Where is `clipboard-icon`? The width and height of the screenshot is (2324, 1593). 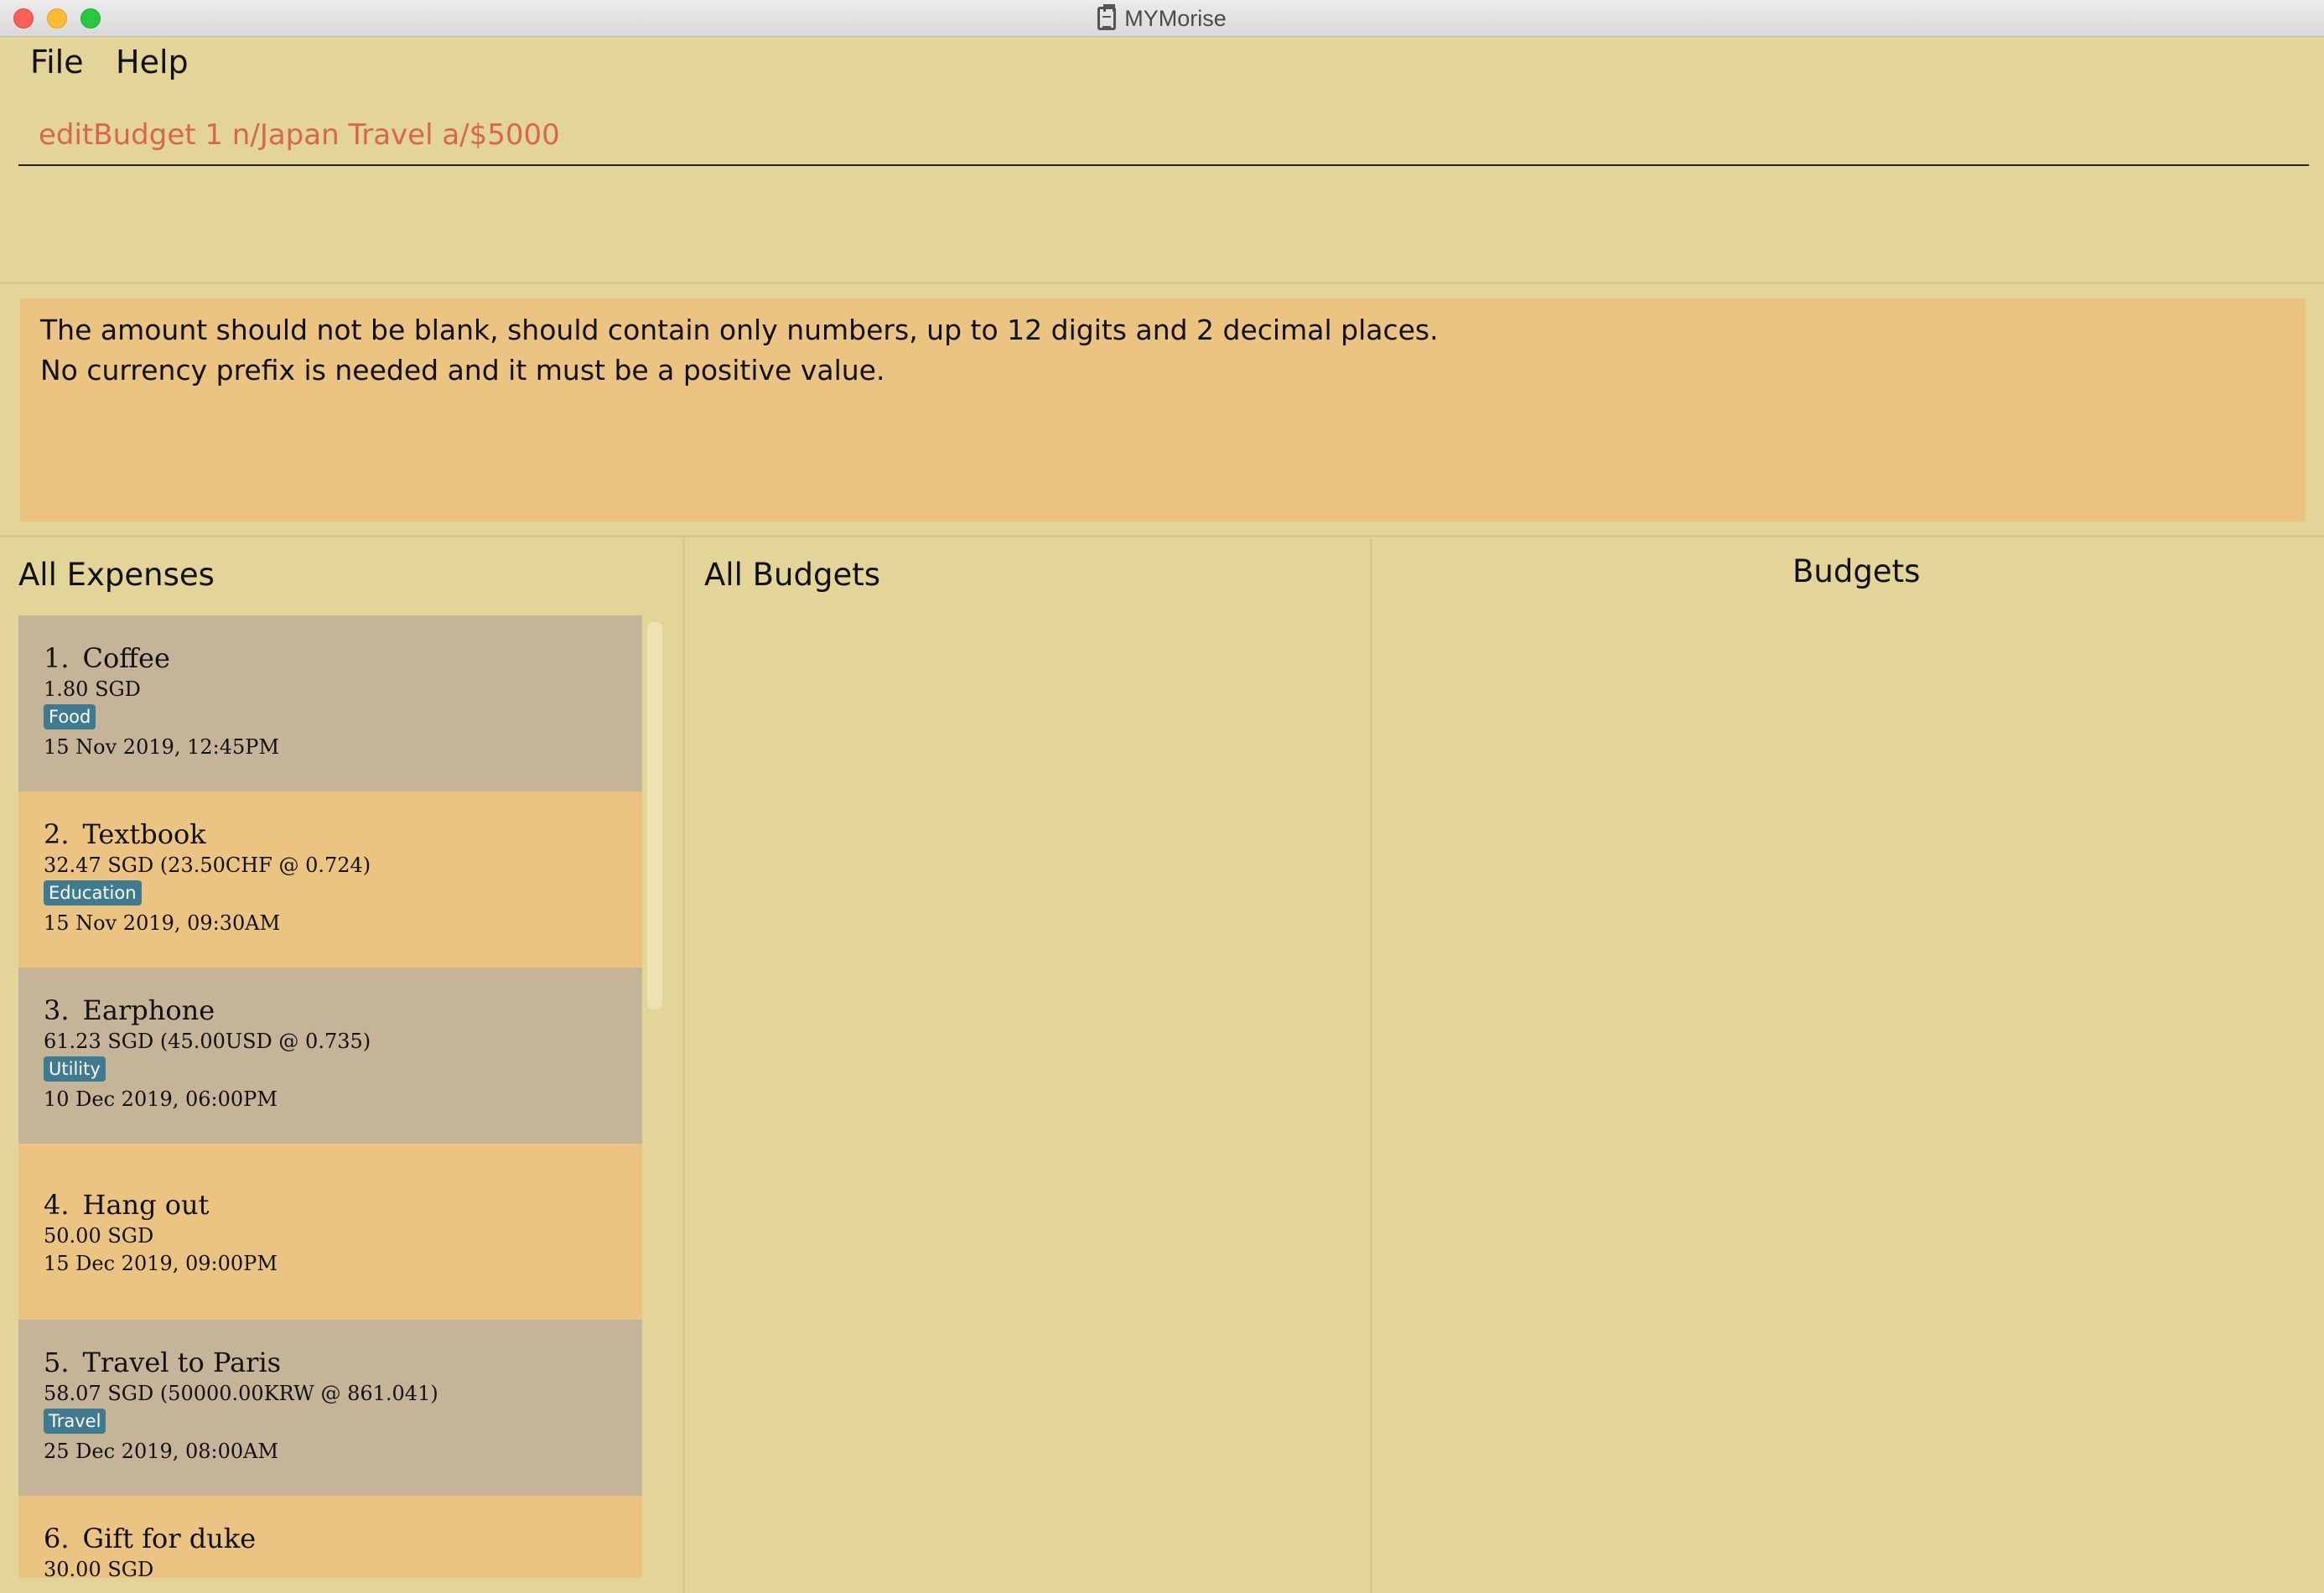
clipboard-icon is located at coordinates (1107, 17).